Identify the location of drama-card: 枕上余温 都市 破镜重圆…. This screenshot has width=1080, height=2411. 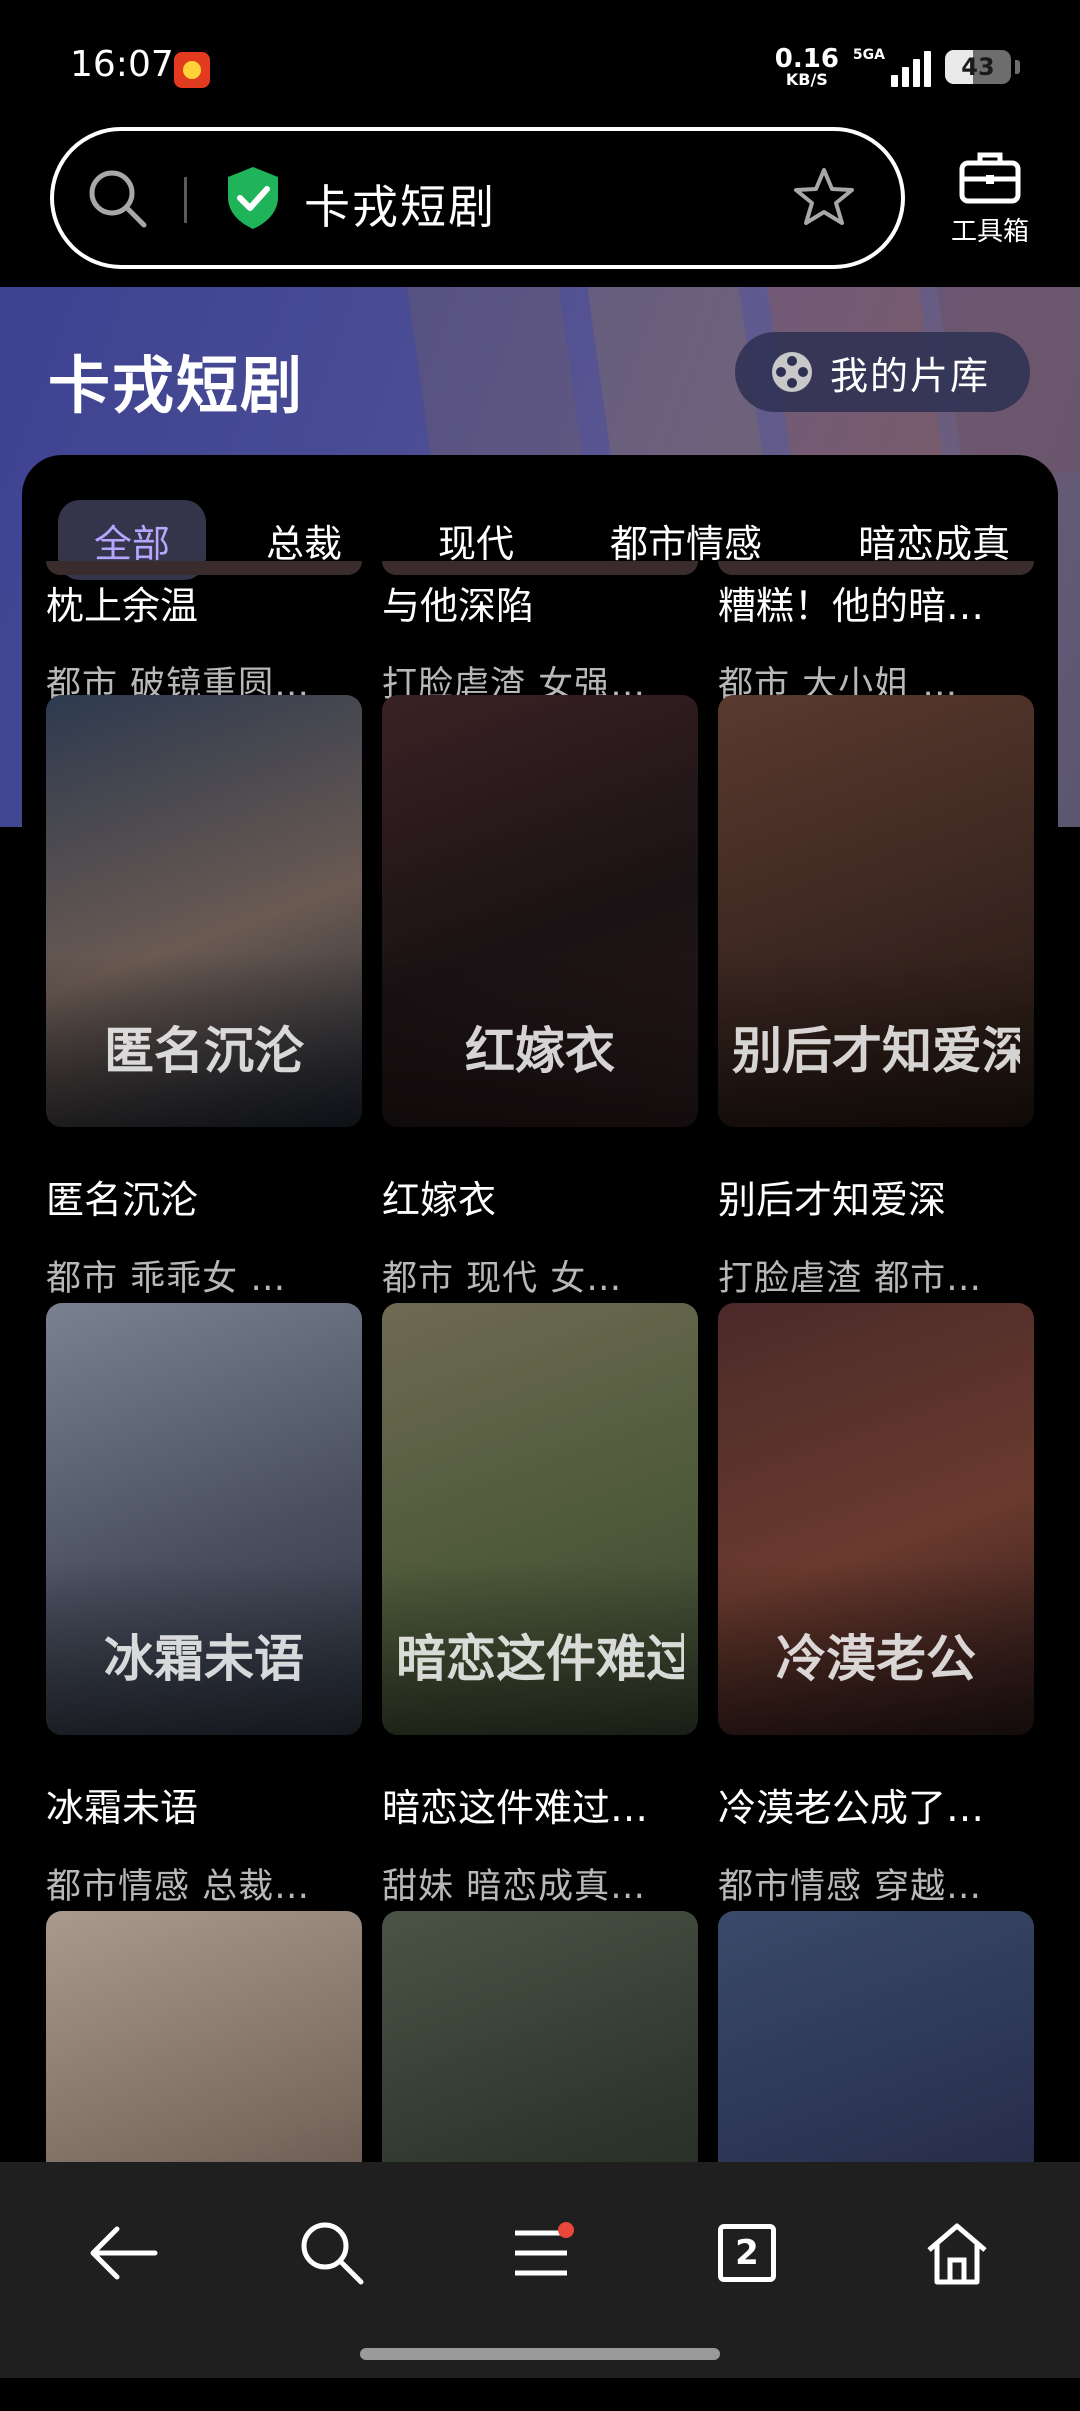
(204, 634).